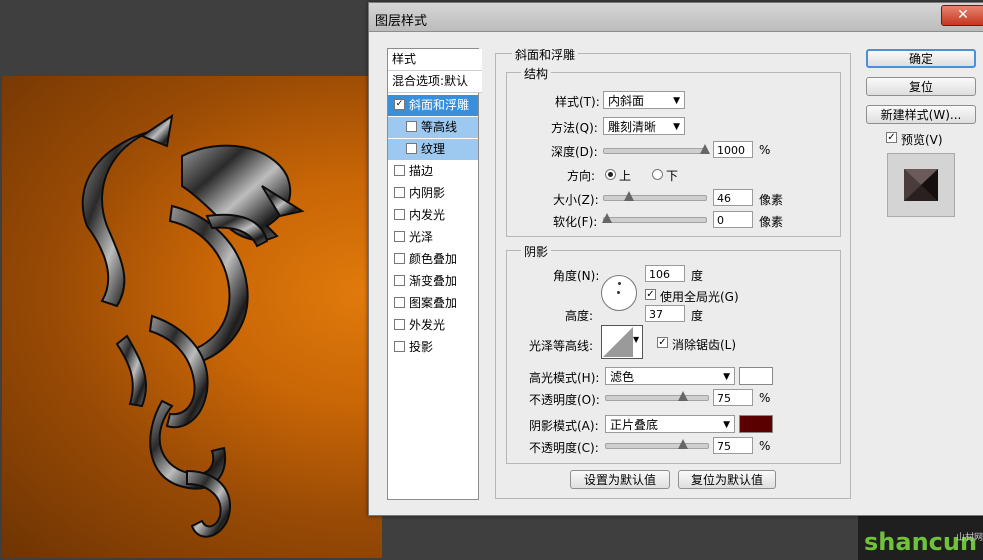 The width and height of the screenshot is (983, 560). What do you see at coordinates (670, 424) in the screenshot?
I see `shadow-mode-select: 正片叠底 ▼` at bounding box center [670, 424].